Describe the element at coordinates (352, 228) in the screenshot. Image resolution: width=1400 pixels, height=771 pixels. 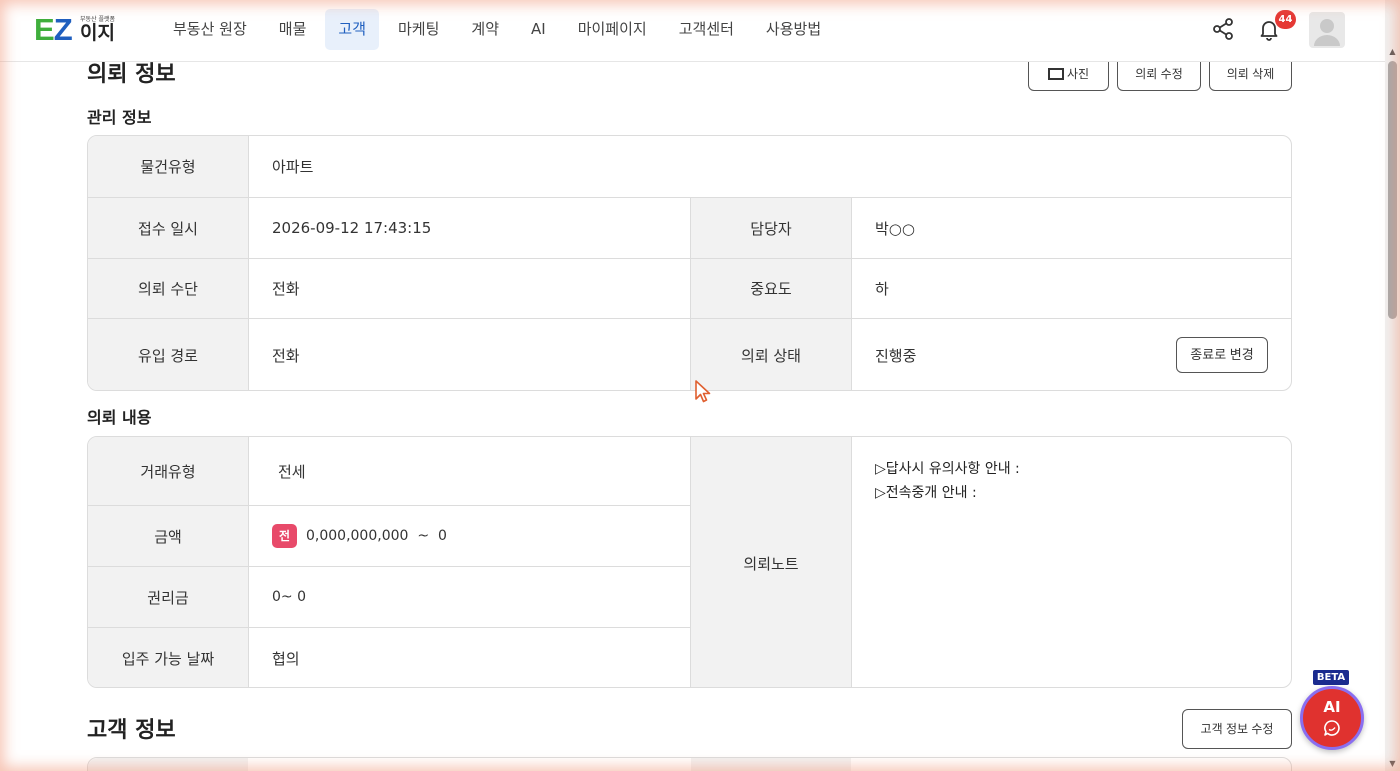
I see `received-at-value: 2026-09-12 17:43:15` at that location.